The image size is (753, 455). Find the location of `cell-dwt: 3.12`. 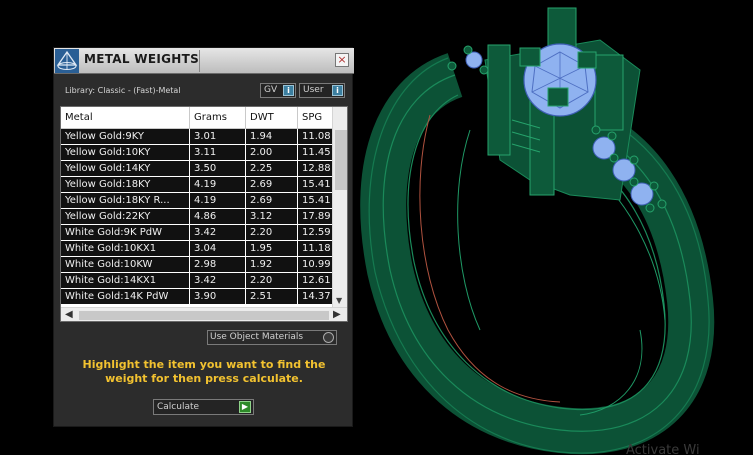

cell-dwt: 3.12 is located at coordinates (272, 217).